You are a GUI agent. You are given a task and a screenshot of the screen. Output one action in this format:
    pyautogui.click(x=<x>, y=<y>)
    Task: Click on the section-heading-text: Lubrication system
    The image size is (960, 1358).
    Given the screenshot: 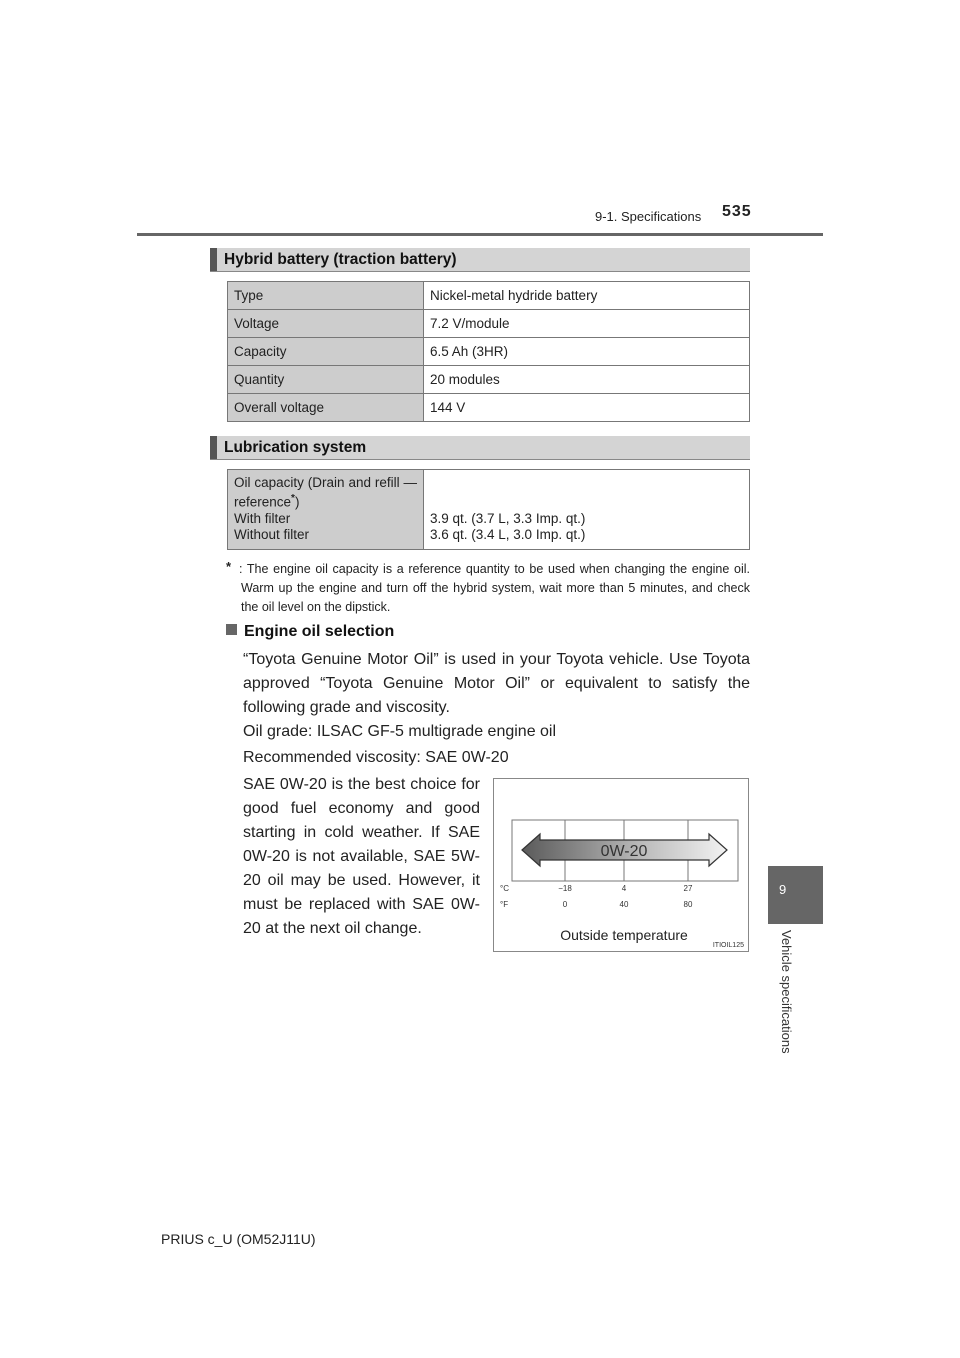 What is the action you would take?
    pyautogui.click(x=295, y=447)
    